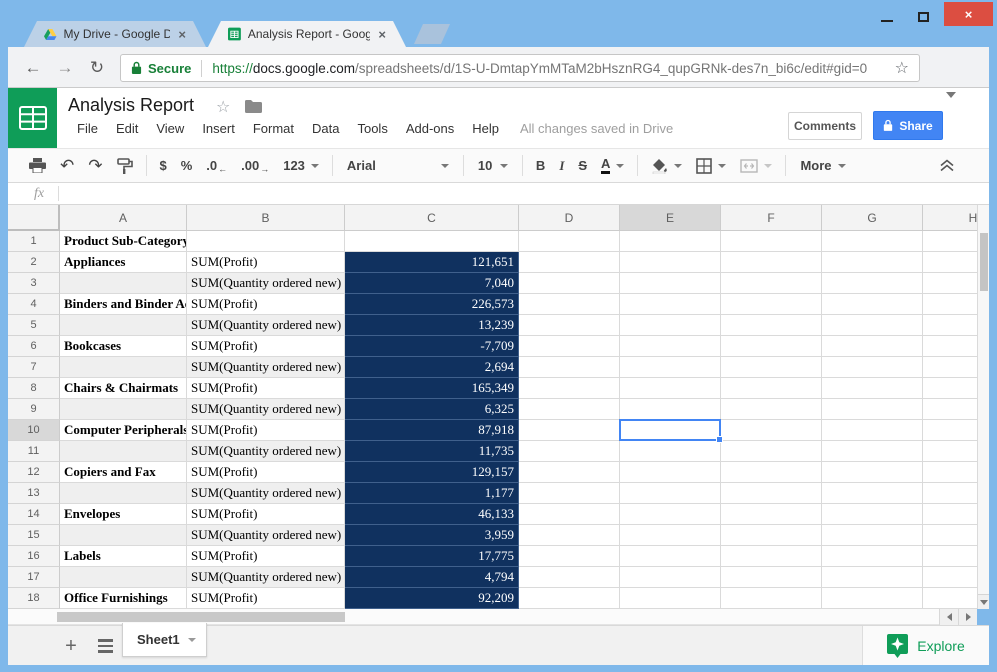  Describe the element at coordinates (432, 367) in the screenshot. I see `cell-C7: 2,694` at that location.